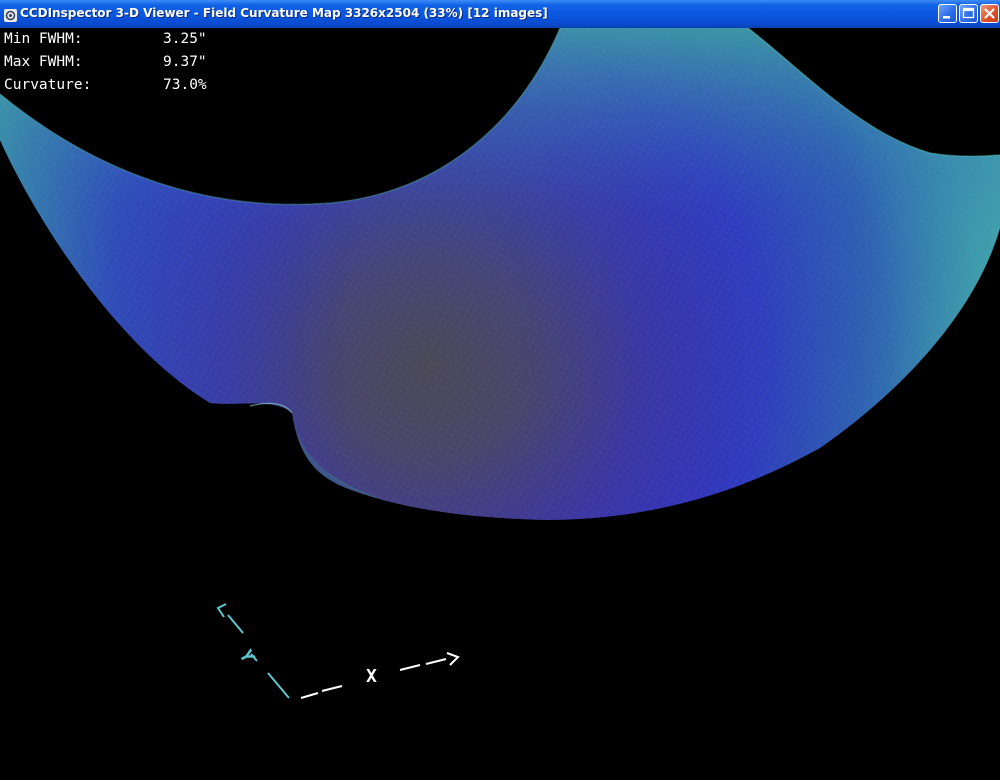 Image resolution: width=1000 pixels, height=780 pixels. I want to click on axes-indicator, so click(338, 651).